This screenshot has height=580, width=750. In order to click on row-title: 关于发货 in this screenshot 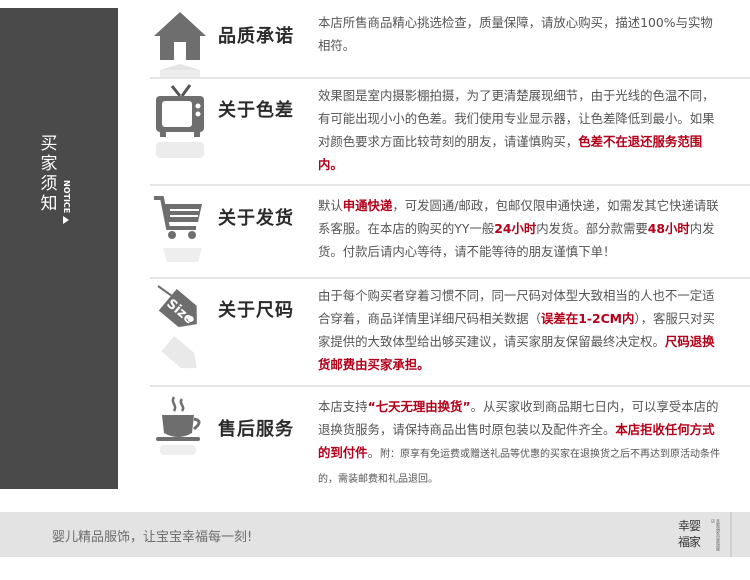, I will do `click(256, 218)`.